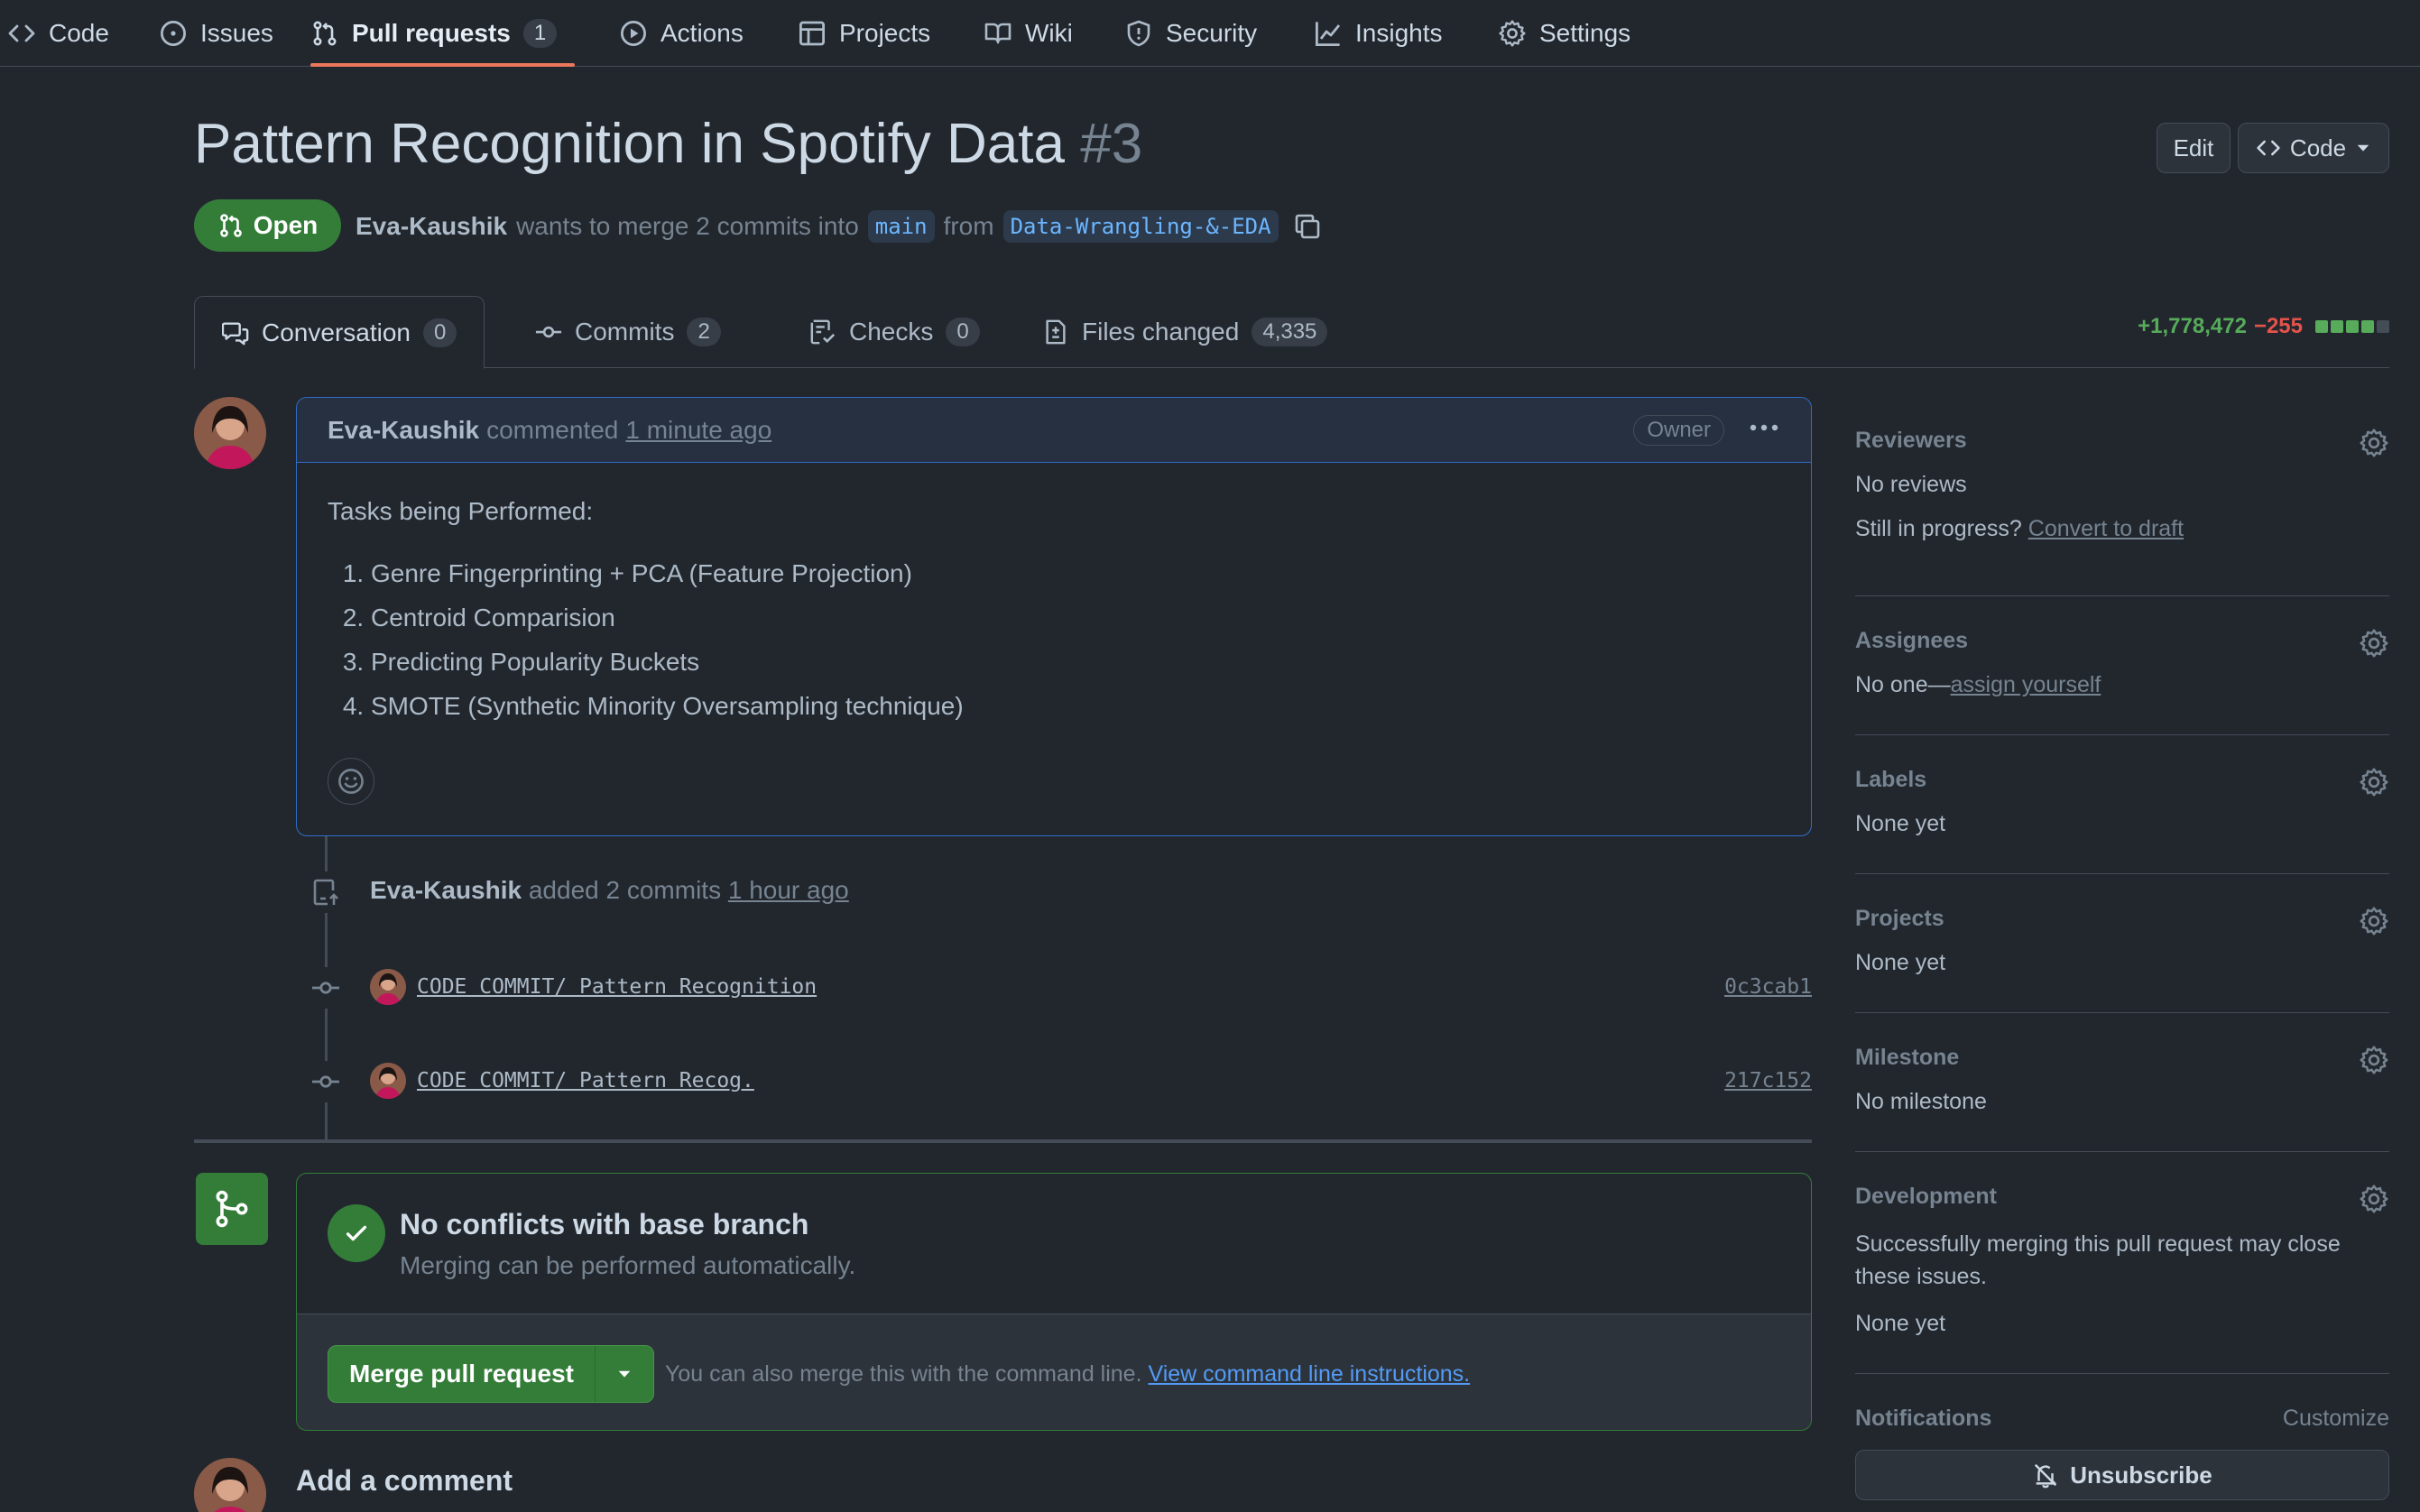  Describe the element at coordinates (1309, 1374) in the screenshot. I see `command-line-instructions-link: View command line instructions.` at that location.